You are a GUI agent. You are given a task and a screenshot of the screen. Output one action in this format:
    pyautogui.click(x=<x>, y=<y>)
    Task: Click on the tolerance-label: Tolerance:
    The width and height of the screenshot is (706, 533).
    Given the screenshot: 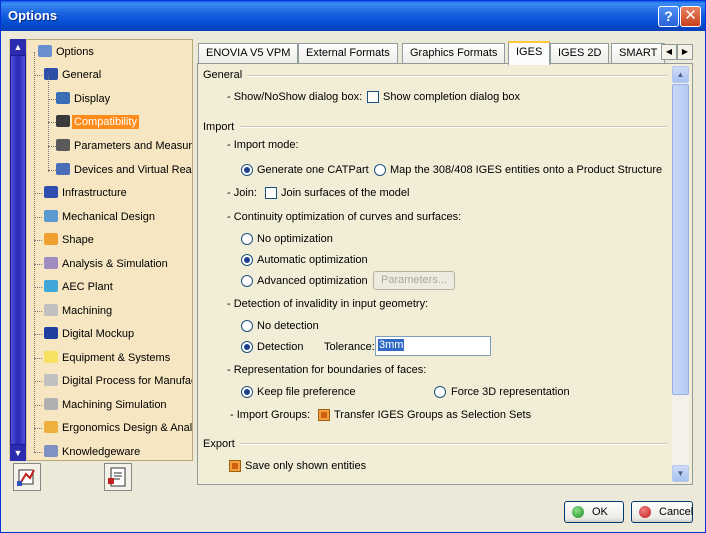 What is the action you would take?
    pyautogui.click(x=349, y=347)
    